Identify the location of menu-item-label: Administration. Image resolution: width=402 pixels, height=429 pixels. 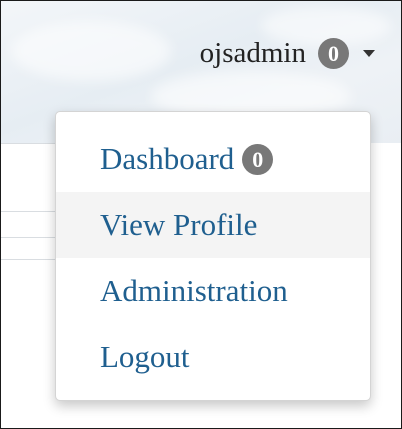
(194, 290).